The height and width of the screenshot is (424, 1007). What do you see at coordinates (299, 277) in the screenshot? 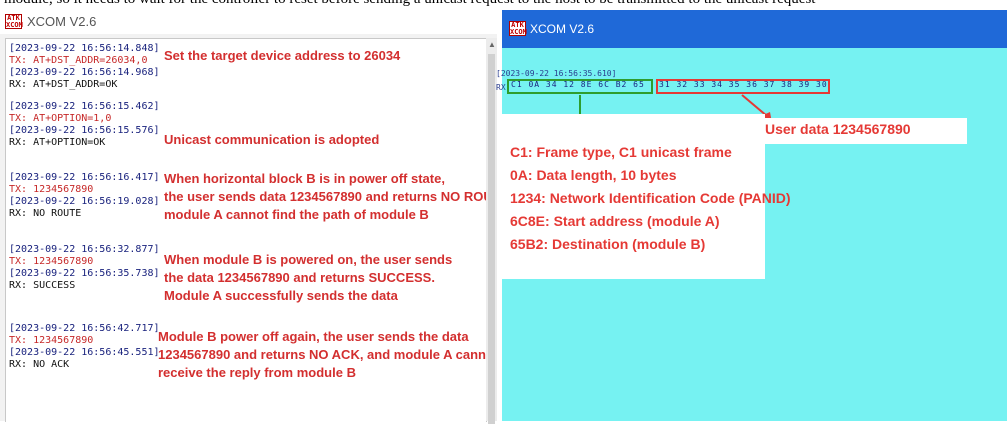
I see `annotation-note: the data 1234567890 and returns SUCCESS.` at bounding box center [299, 277].